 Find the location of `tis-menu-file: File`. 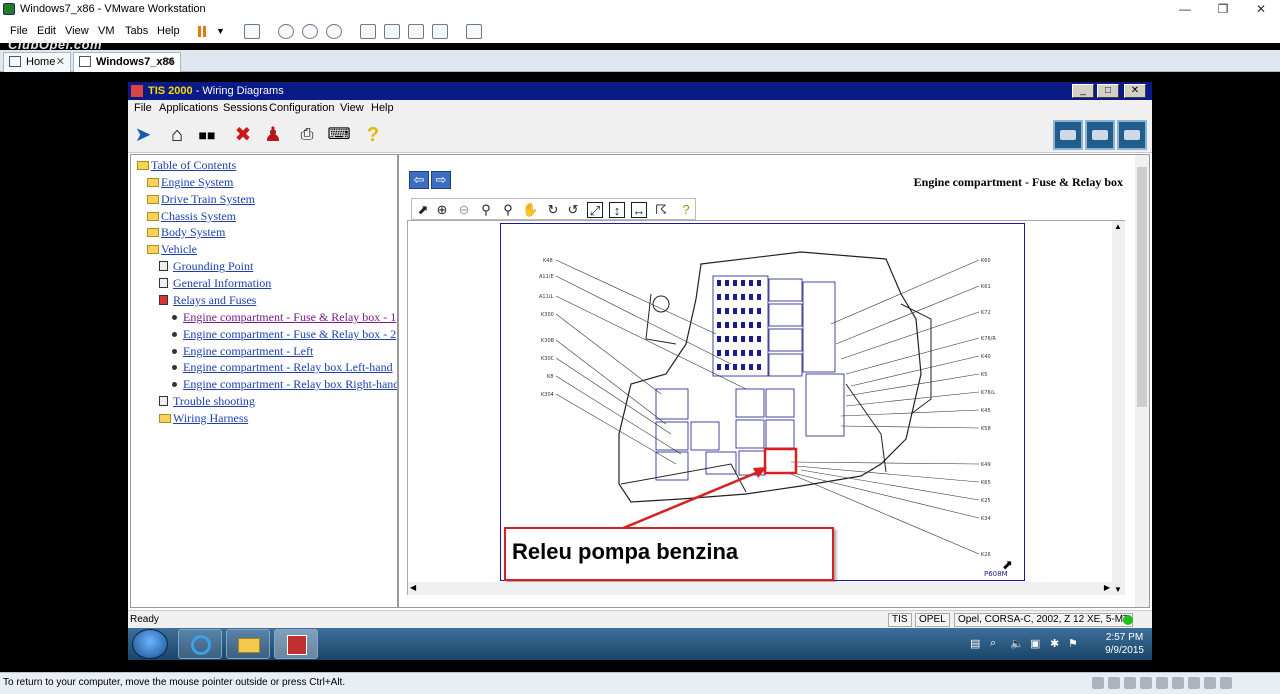

tis-menu-file: File is located at coordinates (143, 108).